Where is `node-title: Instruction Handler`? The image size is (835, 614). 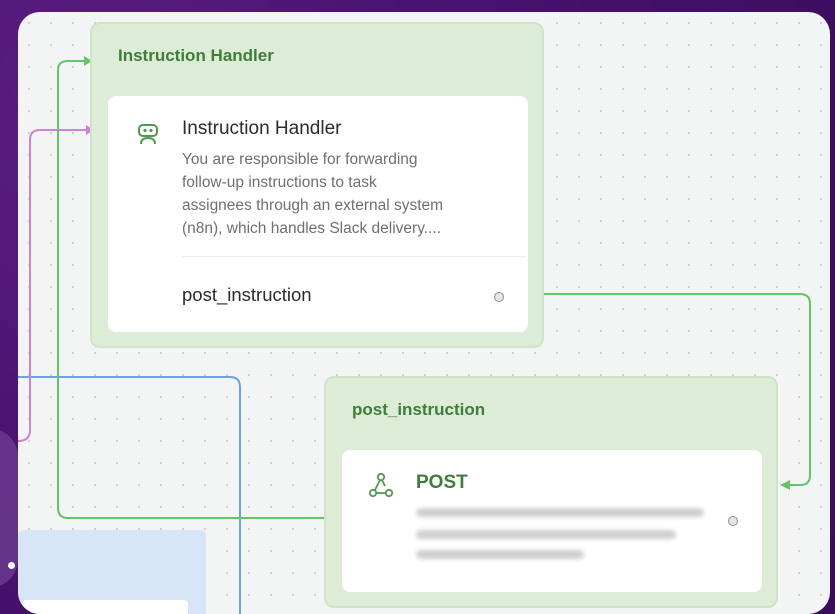 node-title: Instruction Handler is located at coordinates (262, 128).